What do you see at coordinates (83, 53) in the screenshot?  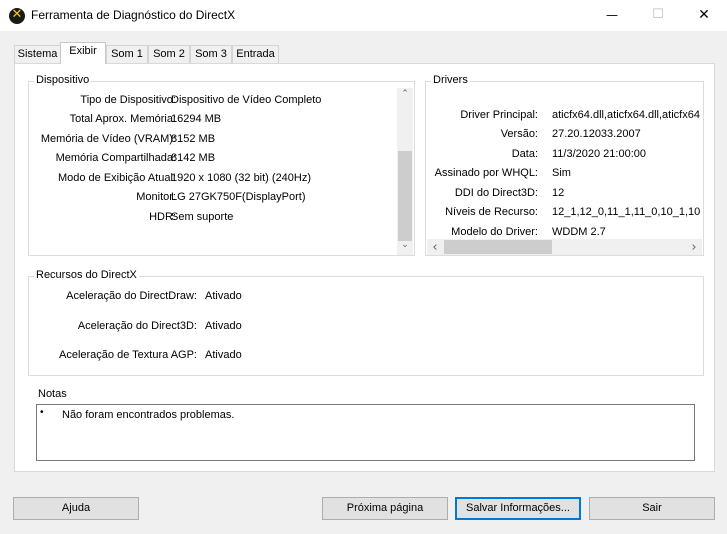 I see `tab-exibir: Exibir` at bounding box center [83, 53].